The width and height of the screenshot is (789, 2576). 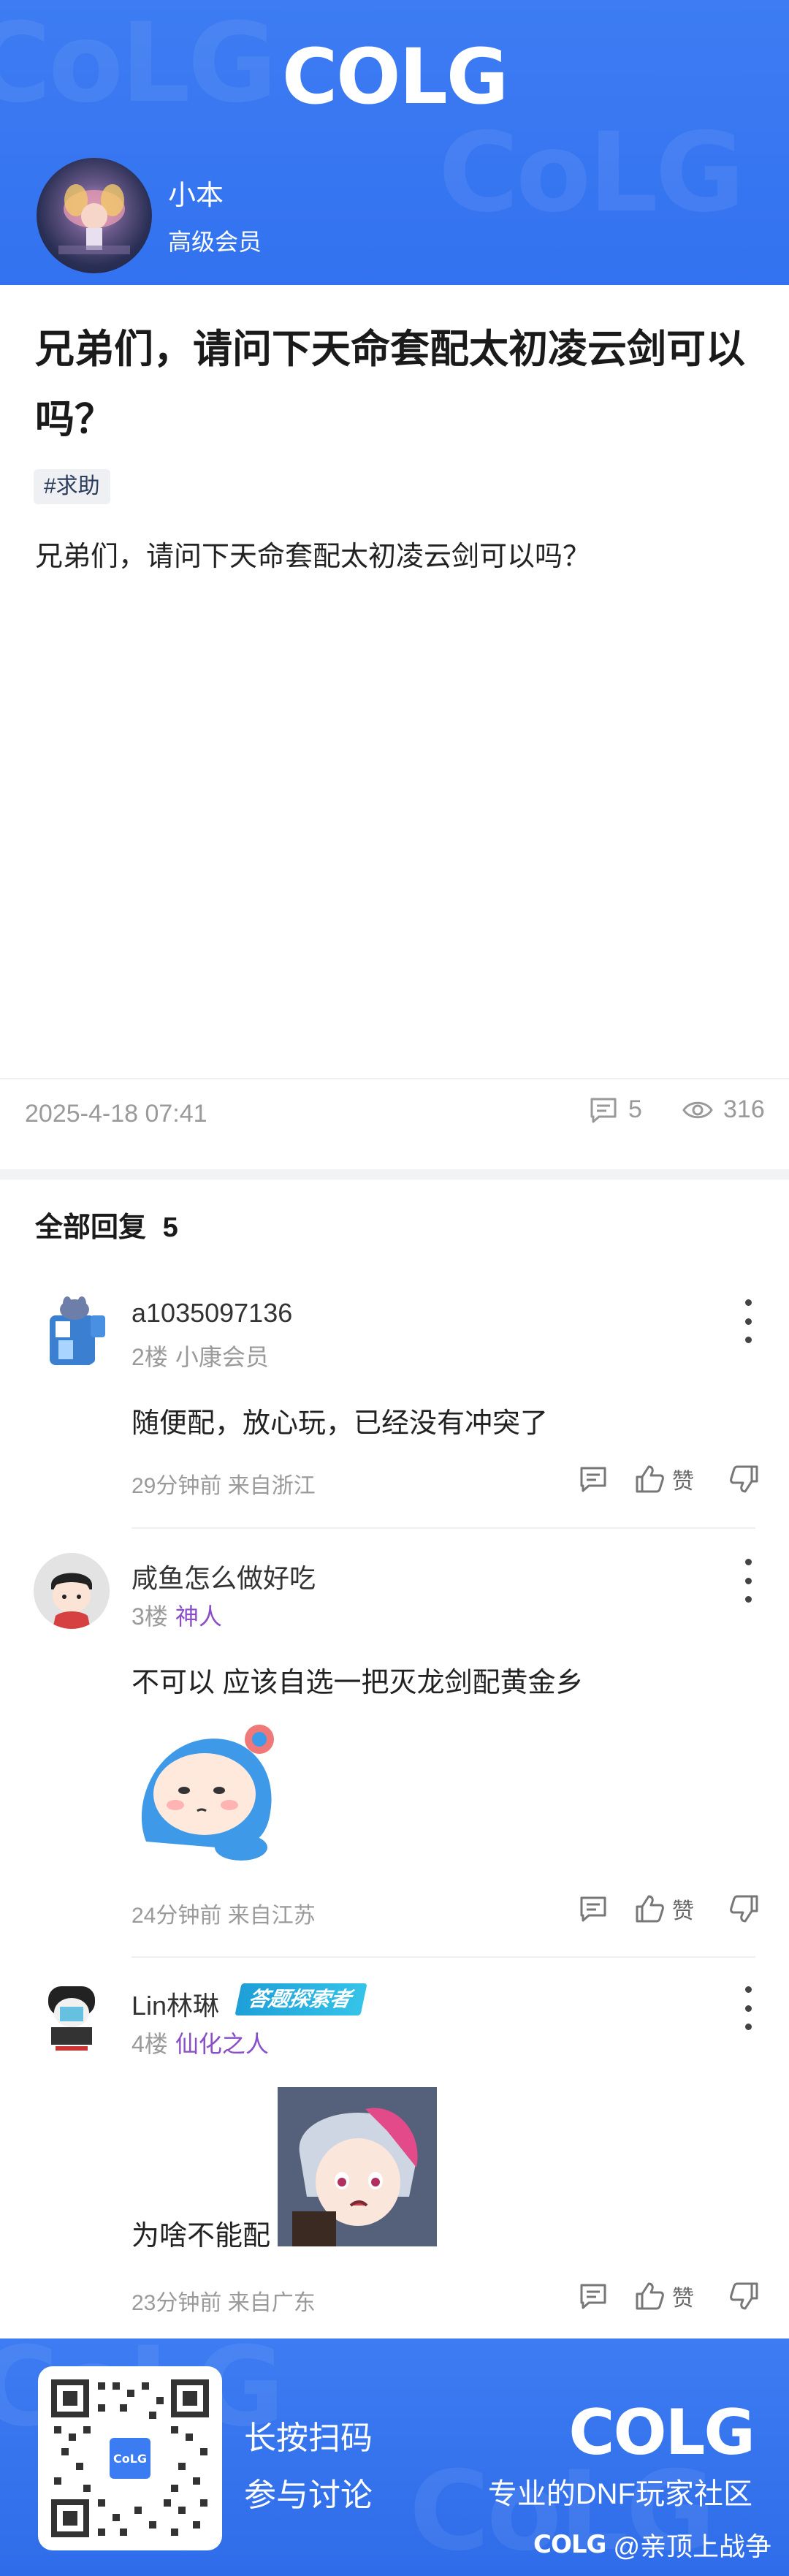 I want to click on share-footer-banner: CoLG CoLG CoLG 长按扫码 参与讨论 COLG 专业的DNF玩家社区, so click(x=394, y=2457).